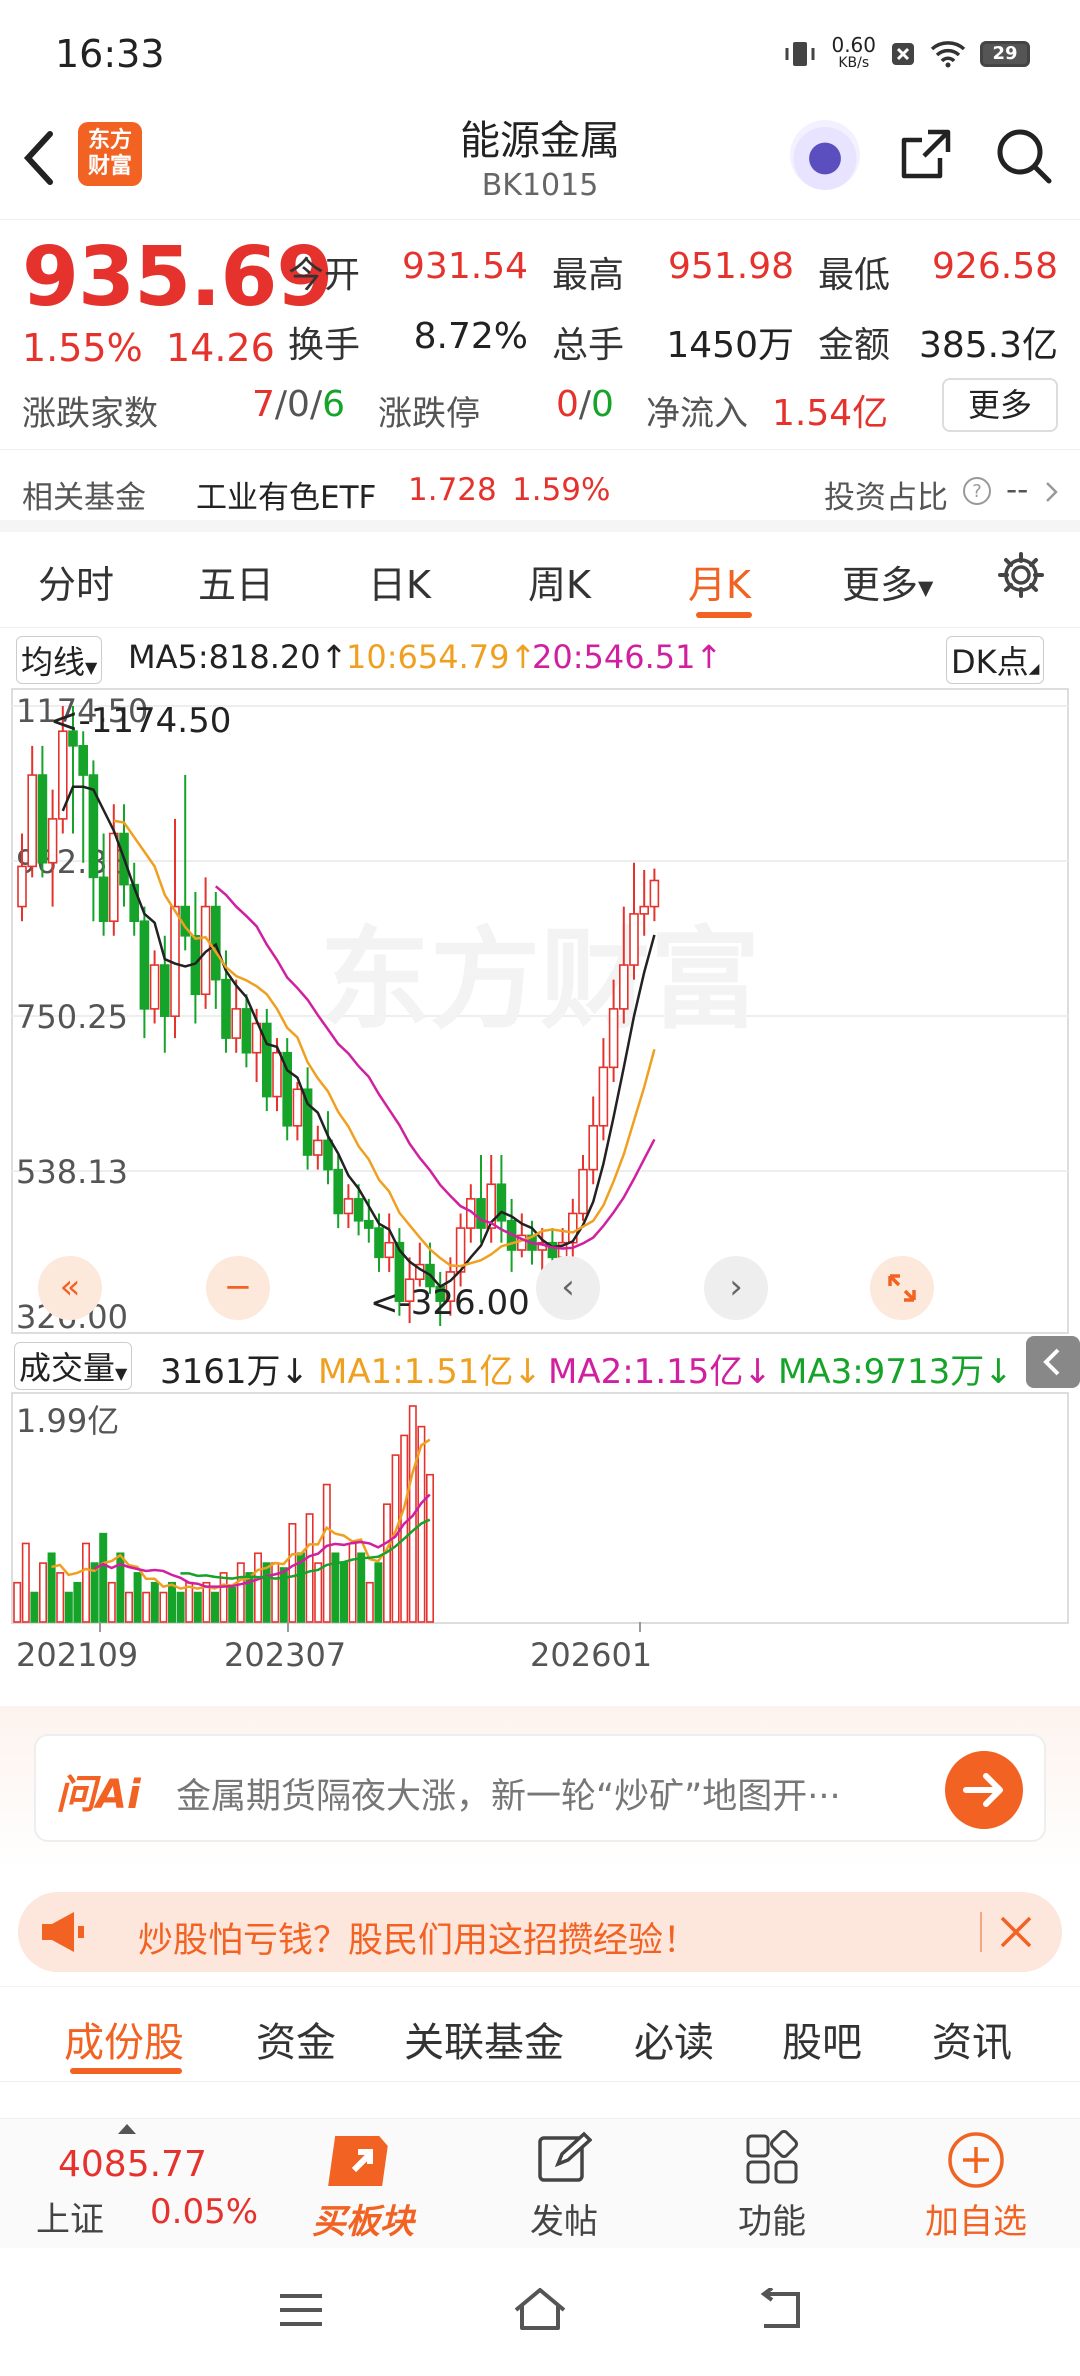  Describe the element at coordinates (825, 155) in the screenshot. I see `ai-robot-icon` at that location.